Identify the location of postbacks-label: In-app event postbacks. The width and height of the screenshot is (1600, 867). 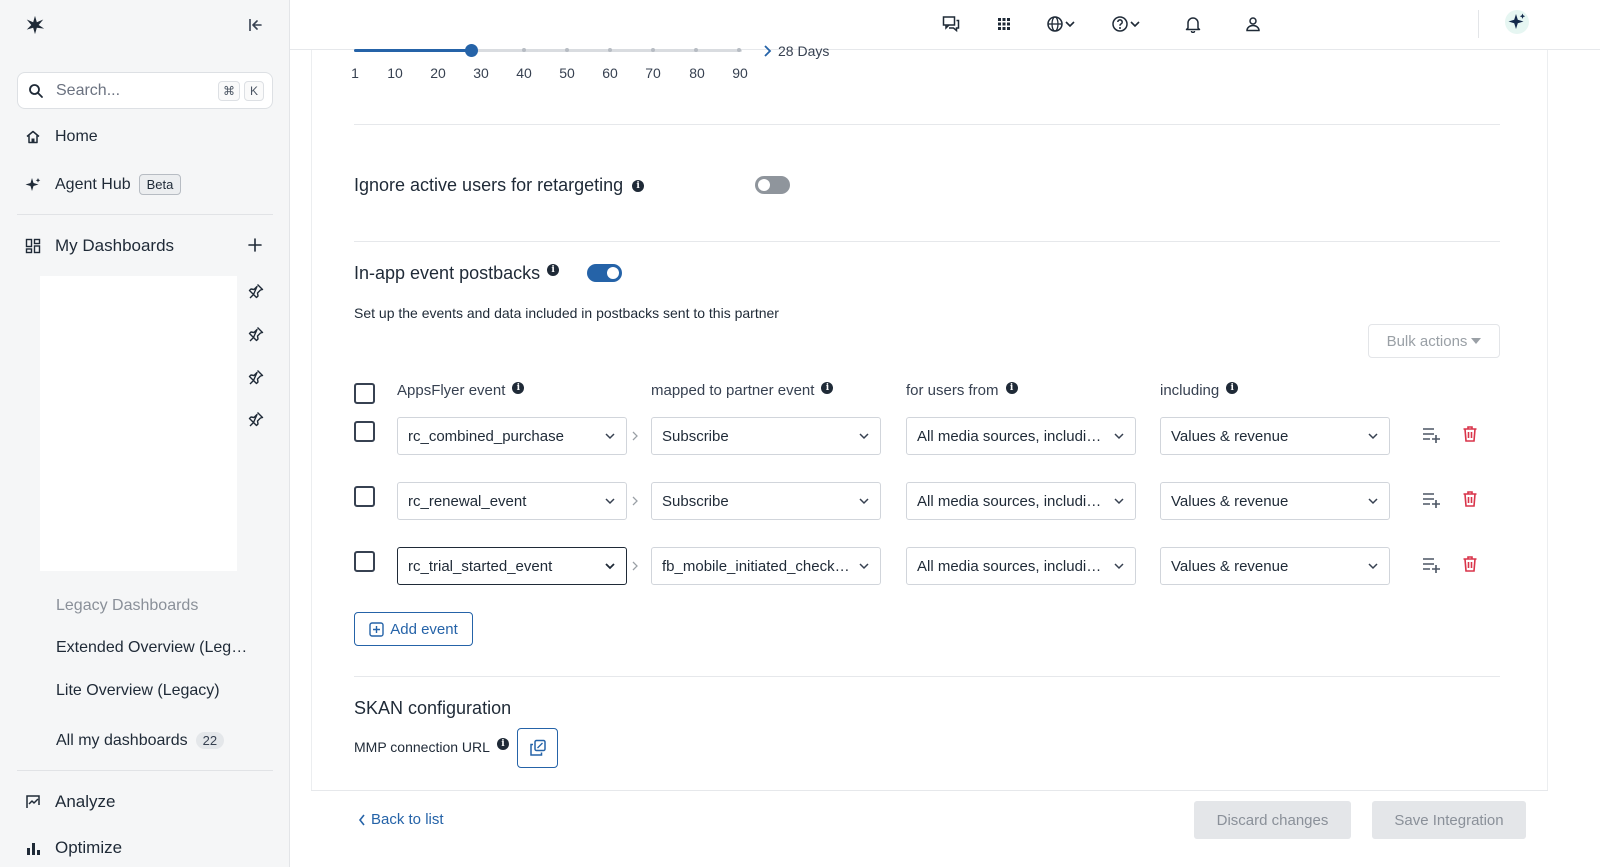
(447, 273).